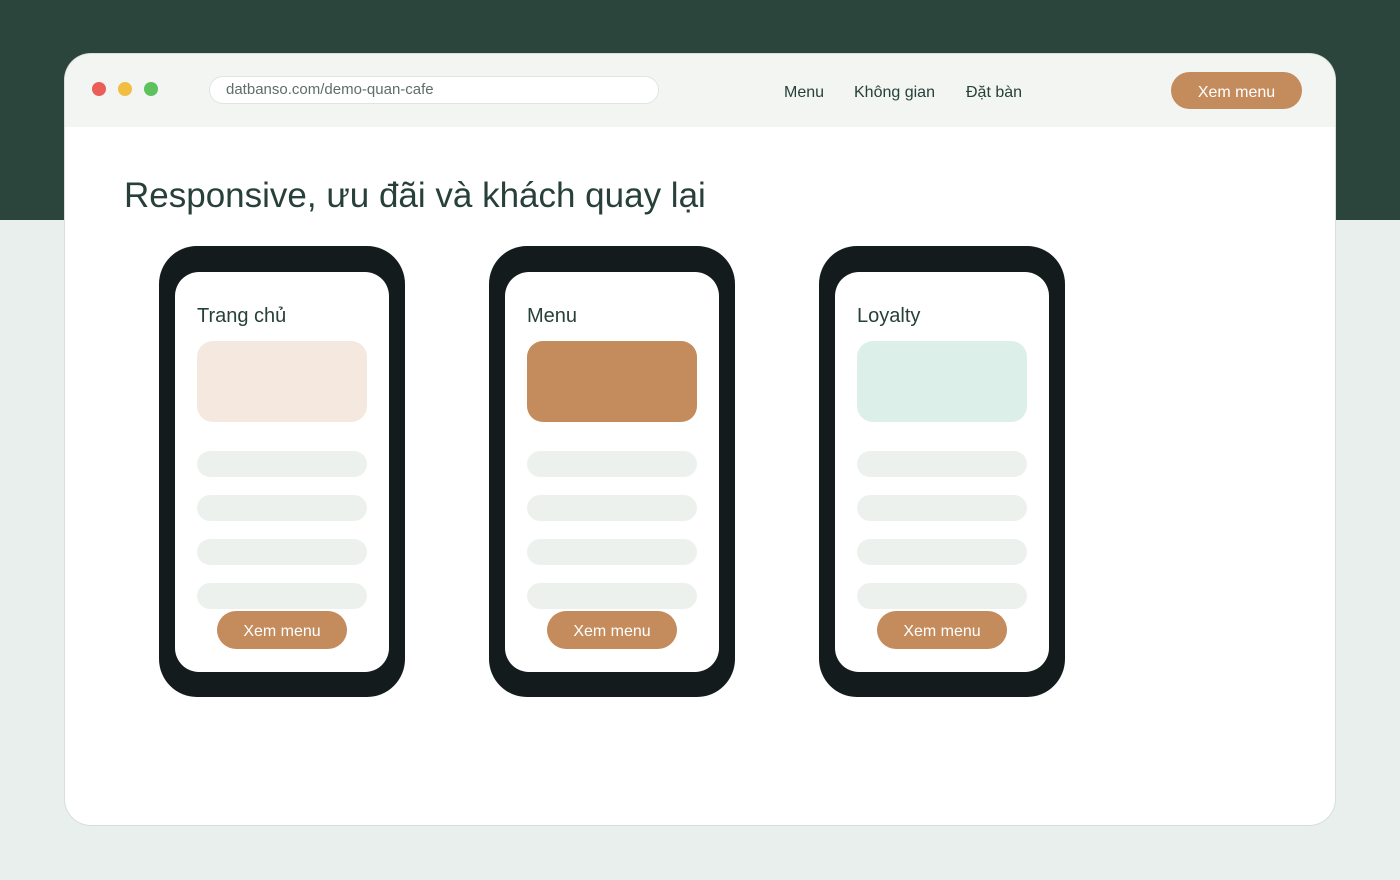 The width and height of the screenshot is (1400, 880). What do you see at coordinates (99, 89) in the screenshot?
I see `close-window-dot` at bounding box center [99, 89].